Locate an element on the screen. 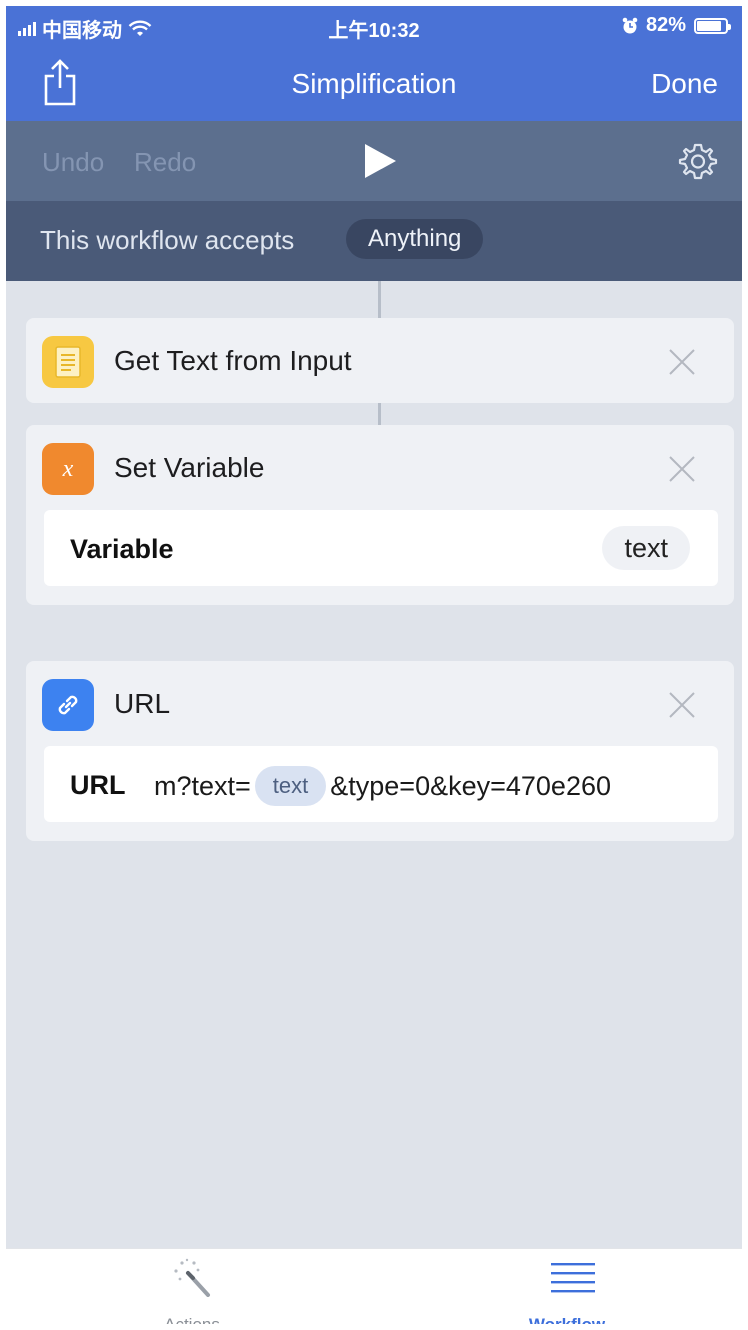 The height and width of the screenshot is (1330, 748). action-title: URL is located at coordinates (142, 703).